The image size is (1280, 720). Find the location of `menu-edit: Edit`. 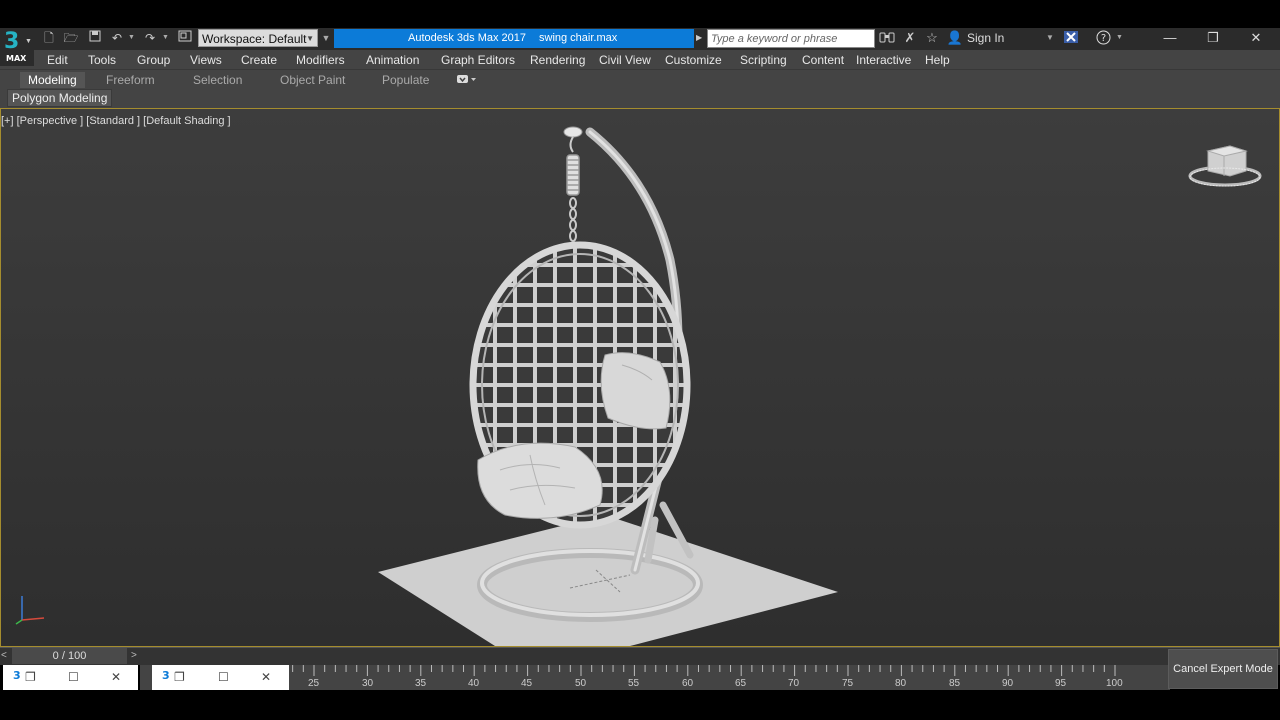

menu-edit: Edit is located at coordinates (57, 60).